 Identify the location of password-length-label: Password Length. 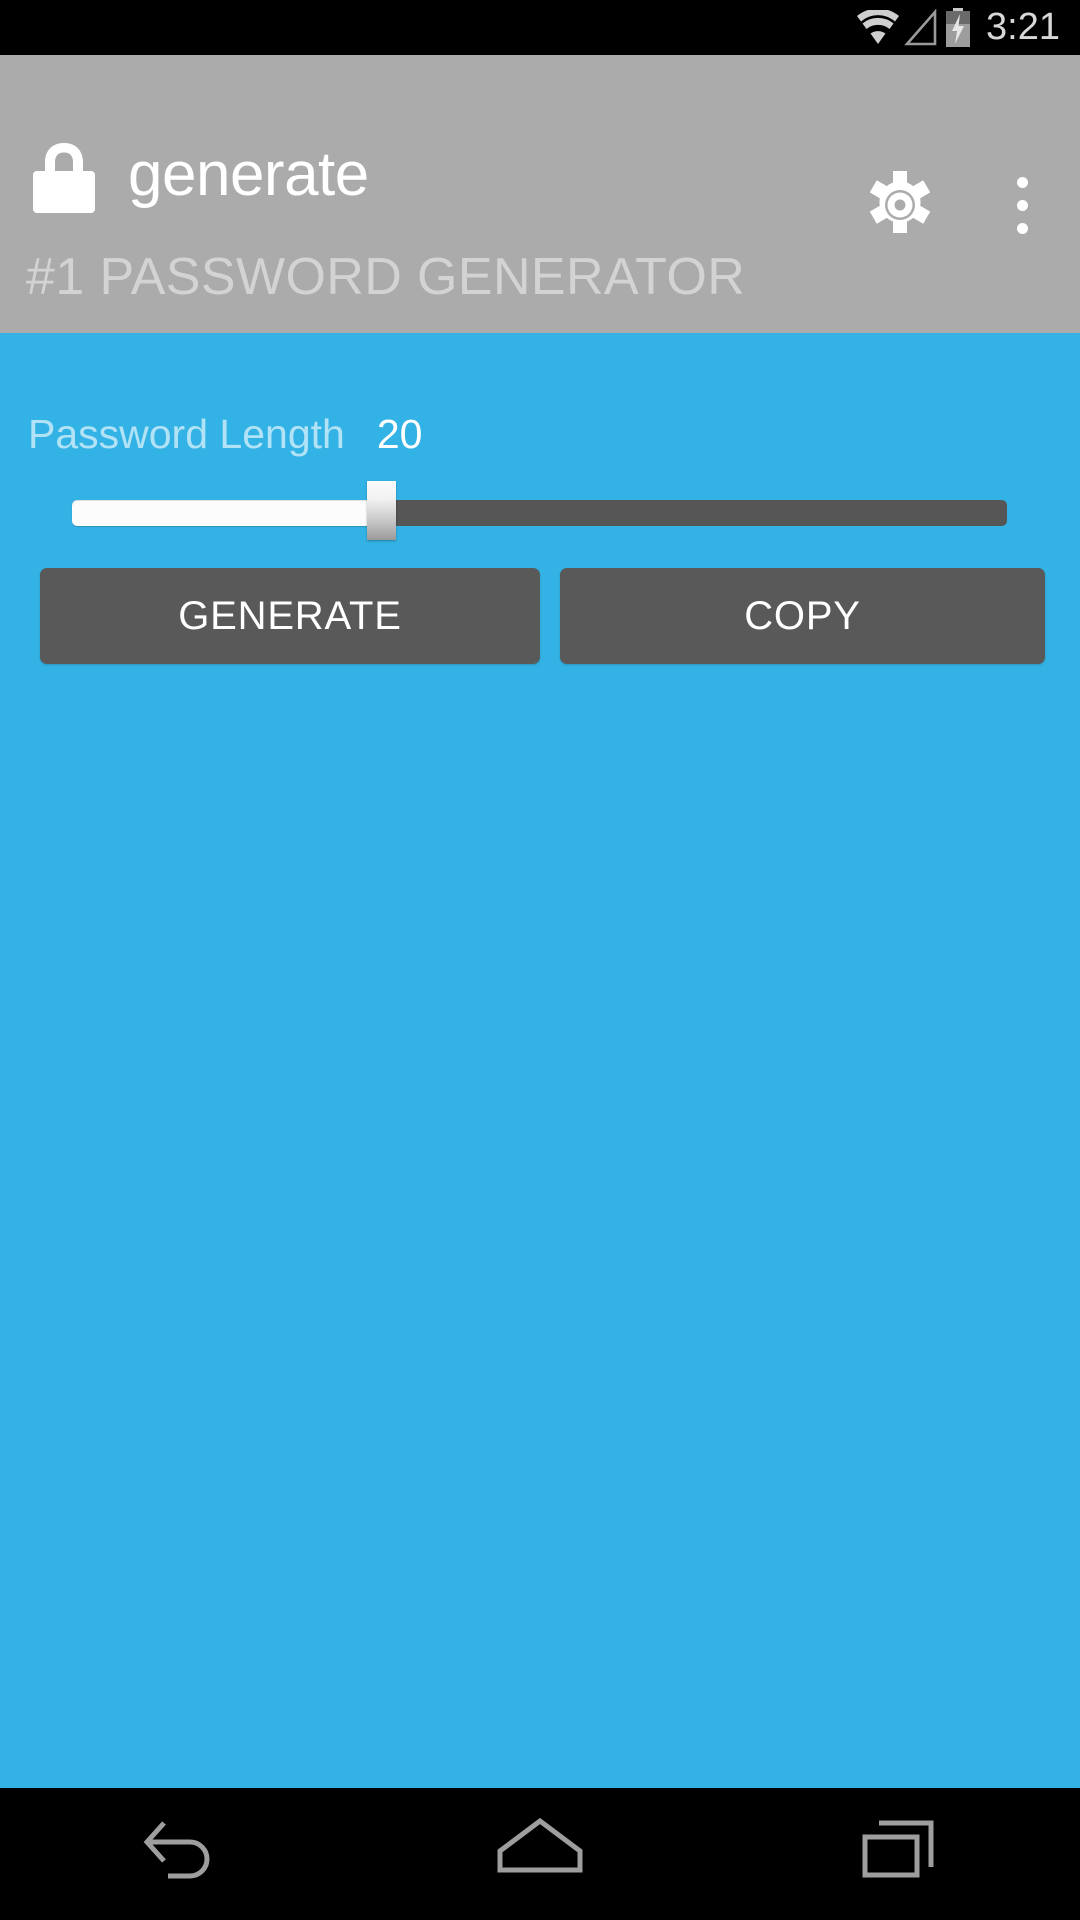
(186, 434).